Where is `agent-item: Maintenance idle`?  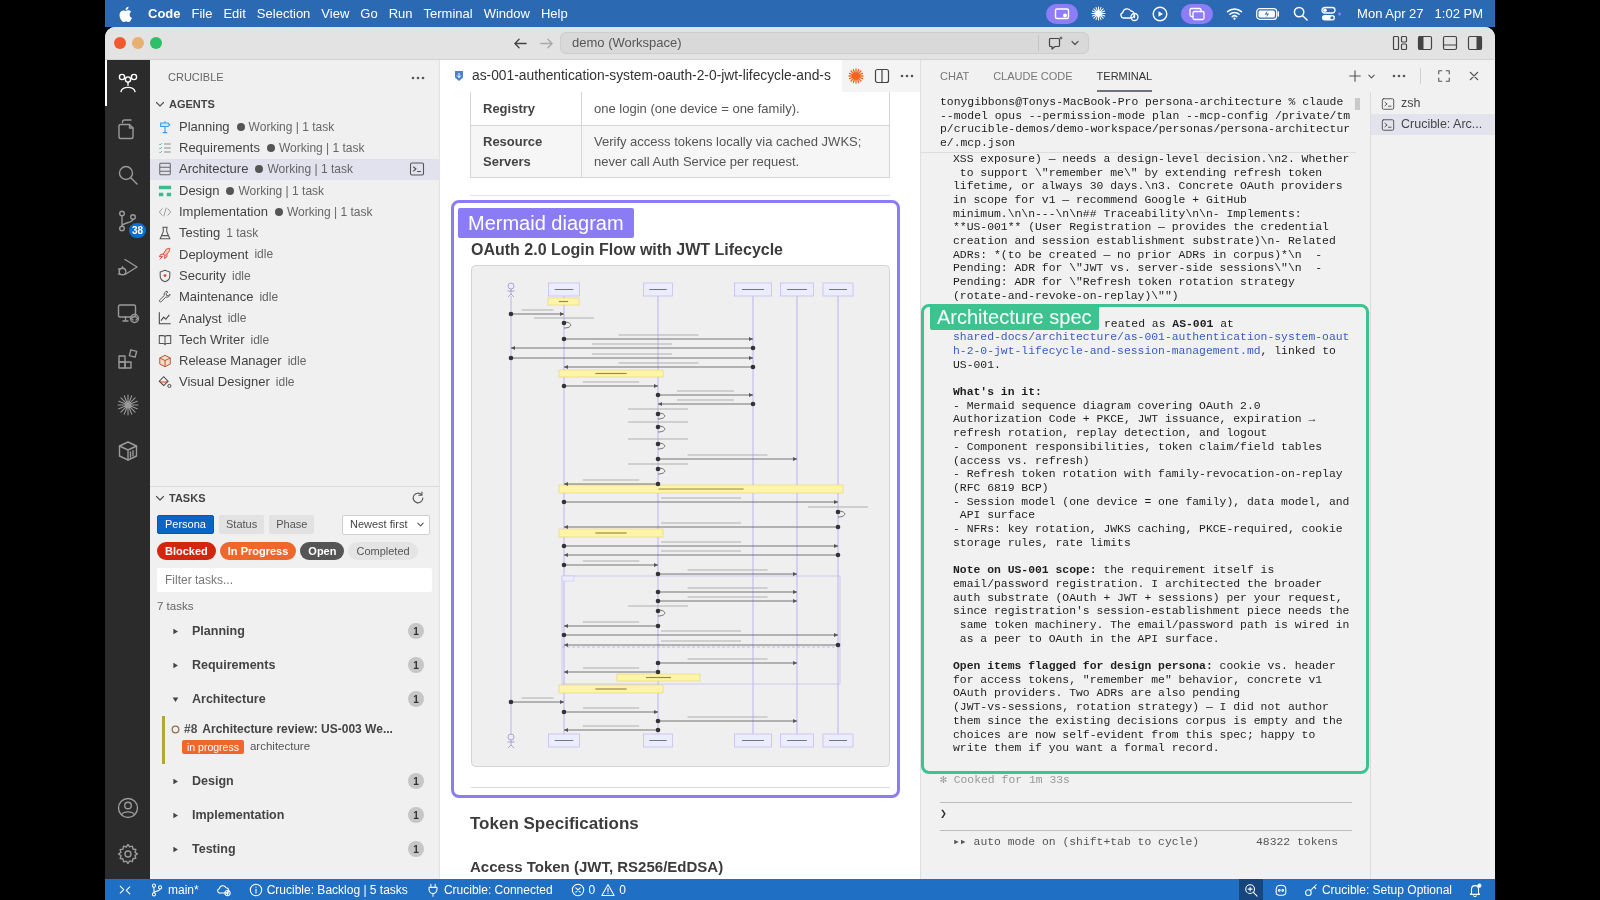 agent-item: Maintenance idle is located at coordinates (294, 297).